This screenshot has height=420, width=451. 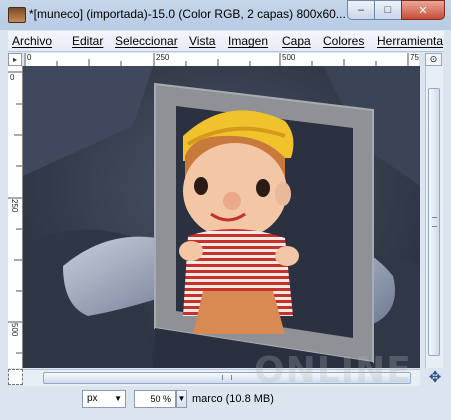 What do you see at coordinates (181, 399) in the screenshot?
I see `zoom-dropdown-button: ▼` at bounding box center [181, 399].